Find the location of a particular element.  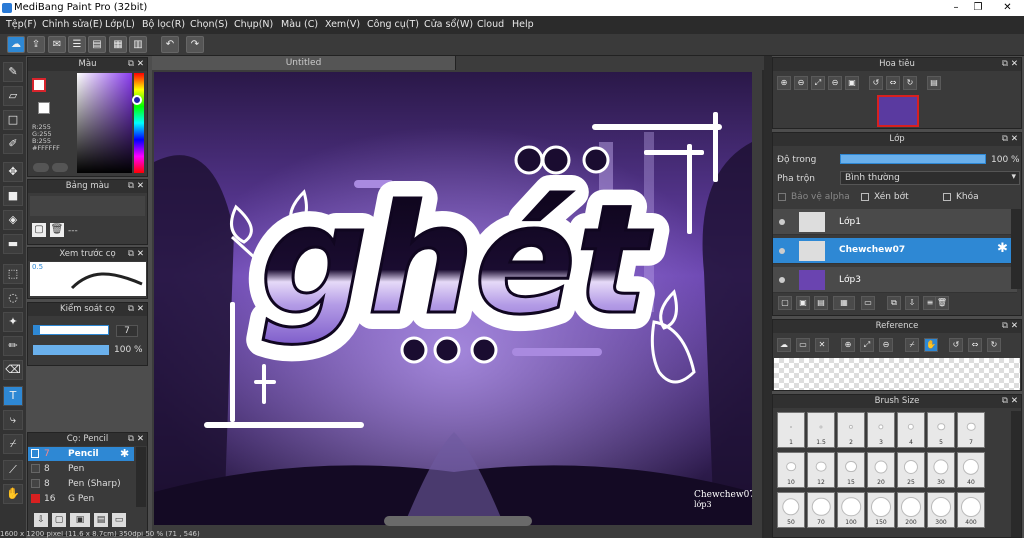

menu-layer: Lớp(L) is located at coordinates (120, 24).